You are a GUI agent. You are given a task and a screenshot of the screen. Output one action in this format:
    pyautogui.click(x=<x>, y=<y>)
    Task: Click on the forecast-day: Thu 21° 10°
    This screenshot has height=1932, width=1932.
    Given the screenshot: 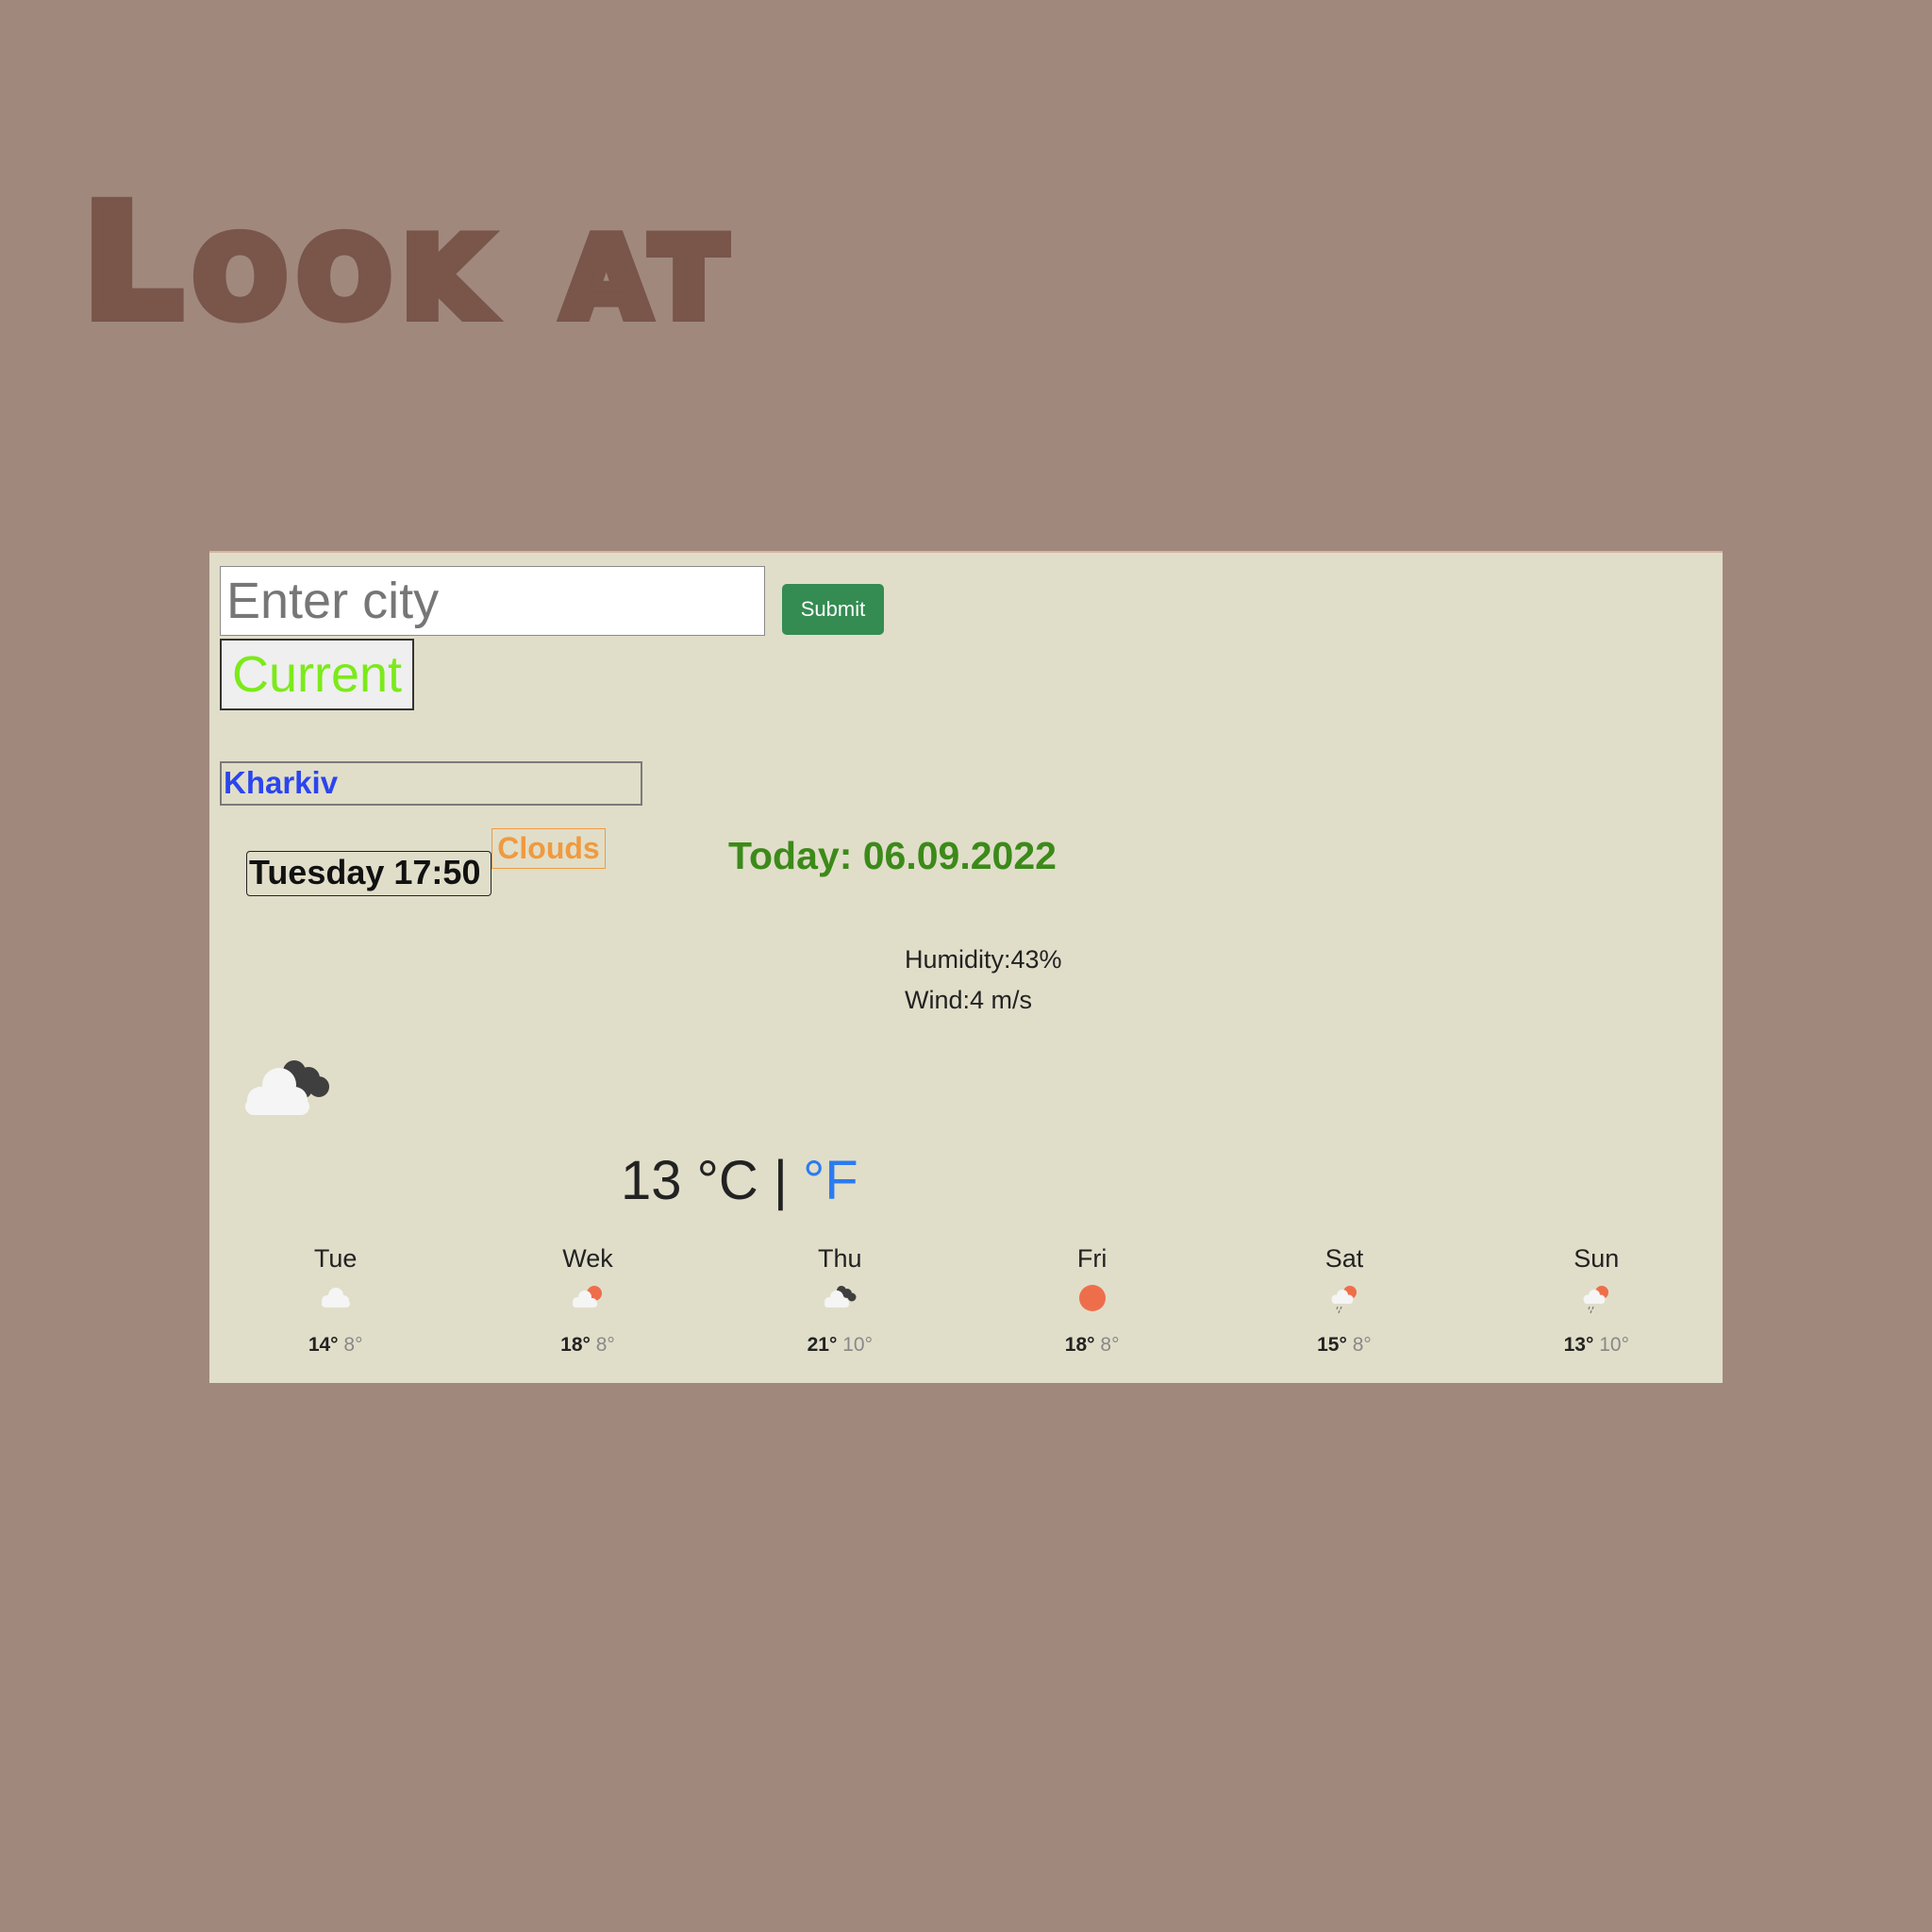 What is the action you would take?
    pyautogui.click(x=839, y=1300)
    